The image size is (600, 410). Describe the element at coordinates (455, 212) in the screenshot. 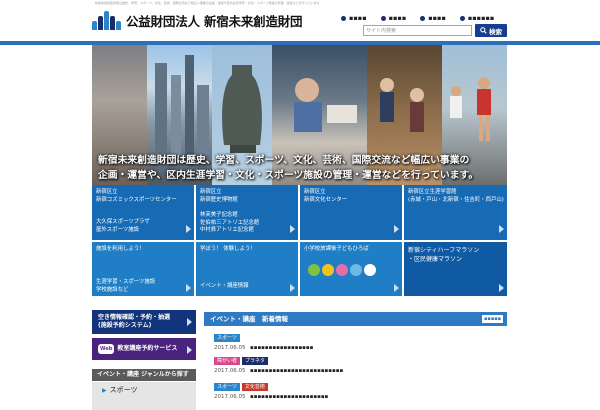

I see `tile-lifelong-learning: 新宿区立生涯学習館 (赤城・戸山・北新宿・住吉町・西戸山)` at that location.